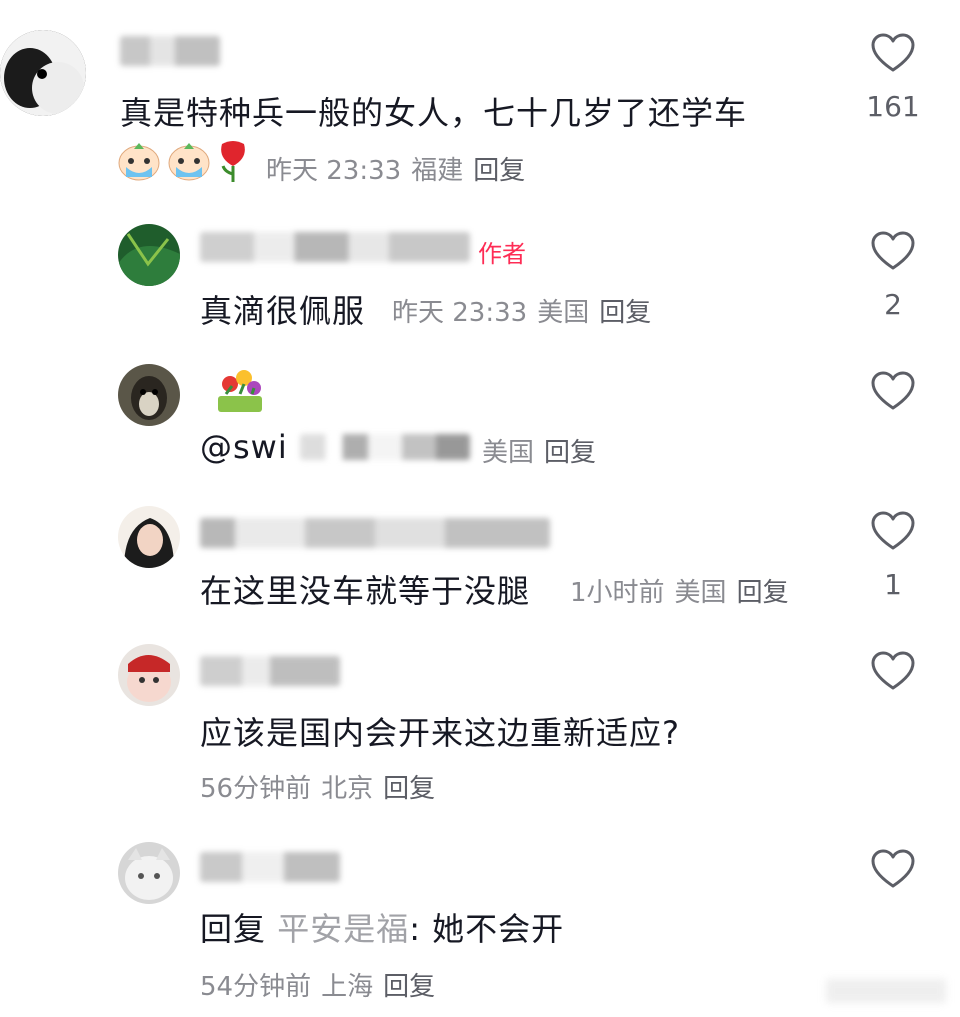 This screenshot has width=960, height=1017. What do you see at coordinates (502, 254) in the screenshot?
I see `author-badge: 作者` at bounding box center [502, 254].